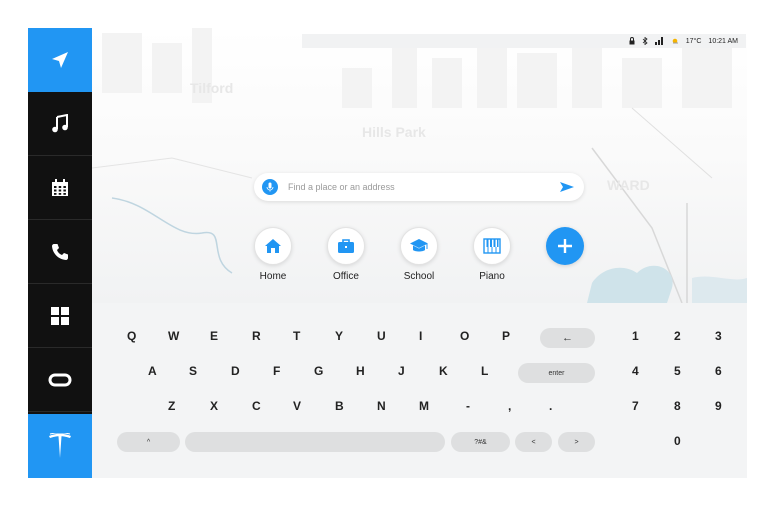 The height and width of the screenshot is (506, 776). What do you see at coordinates (468, 406) in the screenshot?
I see `key-hyphen: -` at bounding box center [468, 406].